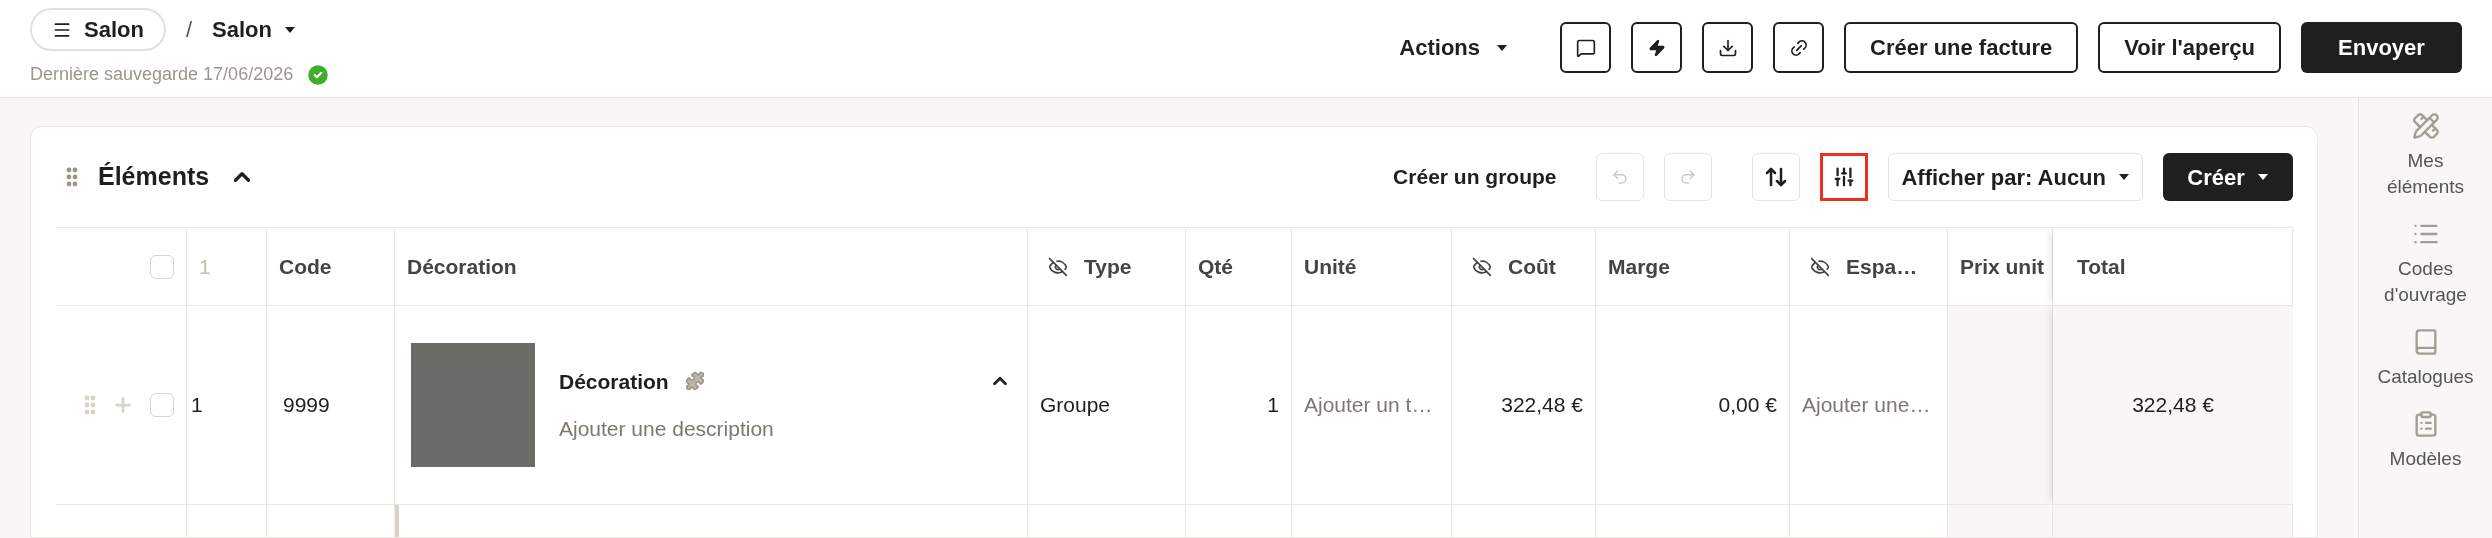  Describe the element at coordinates (98, 29) in the screenshot. I see `menu-button: Salon` at that location.